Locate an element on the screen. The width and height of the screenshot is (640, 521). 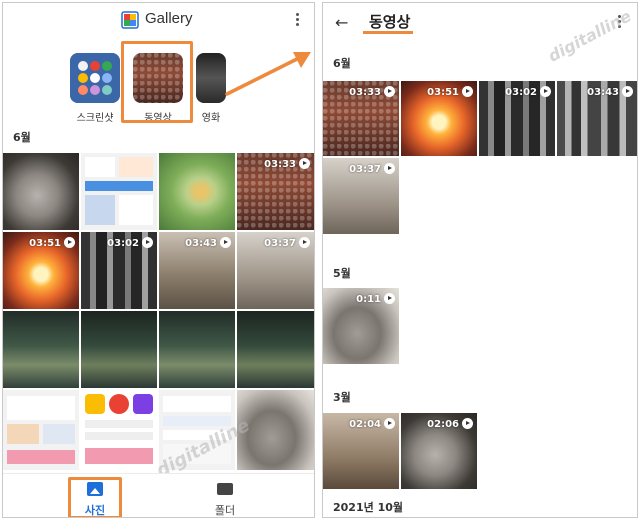
album-videos: 동영상 is located at coordinates (158, 88).